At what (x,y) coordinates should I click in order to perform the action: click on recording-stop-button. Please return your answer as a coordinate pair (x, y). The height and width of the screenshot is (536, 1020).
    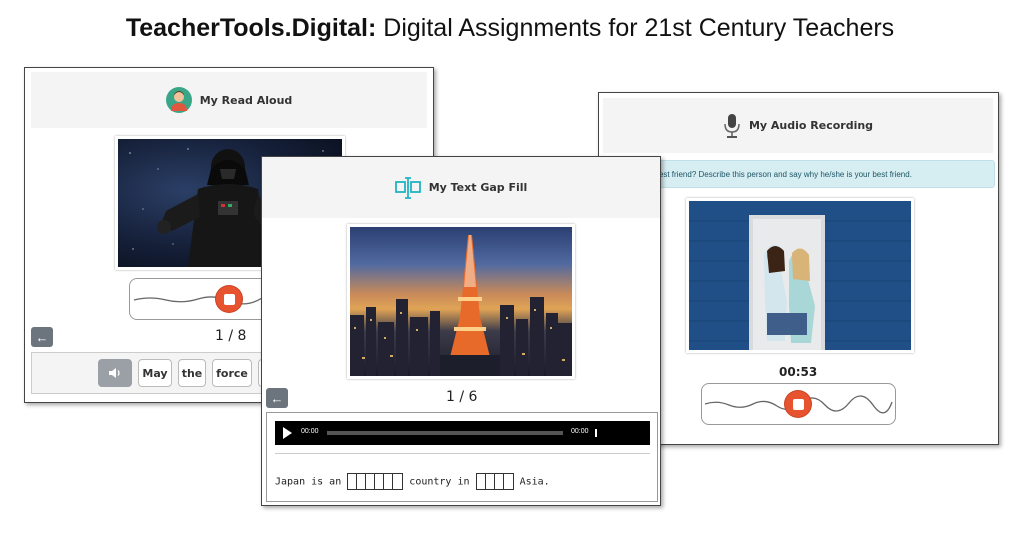
    Looking at the image, I should click on (798, 404).